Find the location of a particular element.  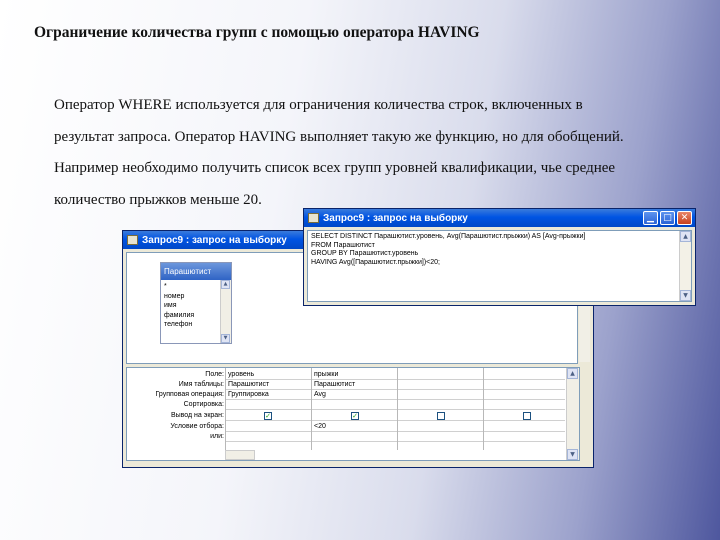

sql-window-titlebar: Запрос9 : запрос на выборку ▁ □ ✕ is located at coordinates (499, 218).